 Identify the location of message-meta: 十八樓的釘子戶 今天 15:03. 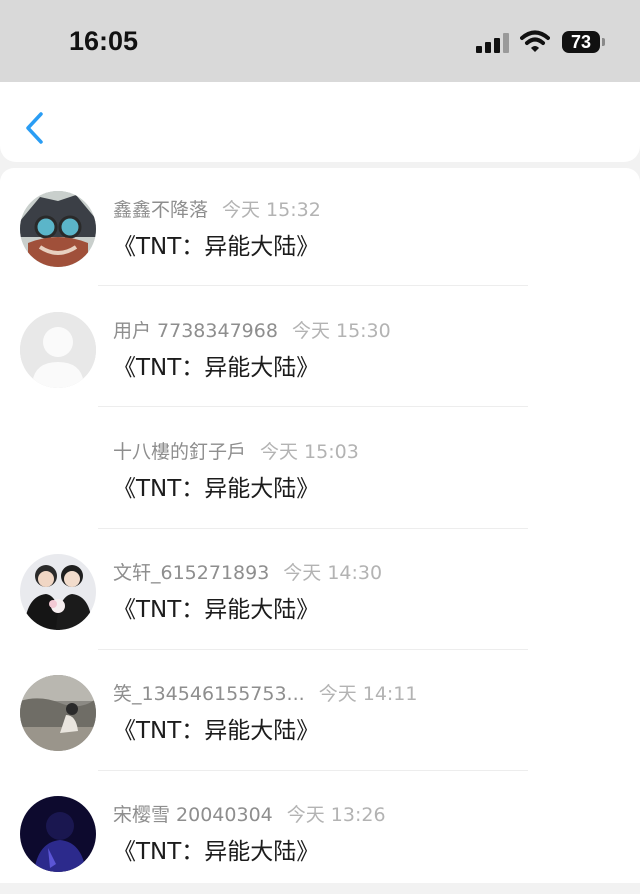
(236, 450).